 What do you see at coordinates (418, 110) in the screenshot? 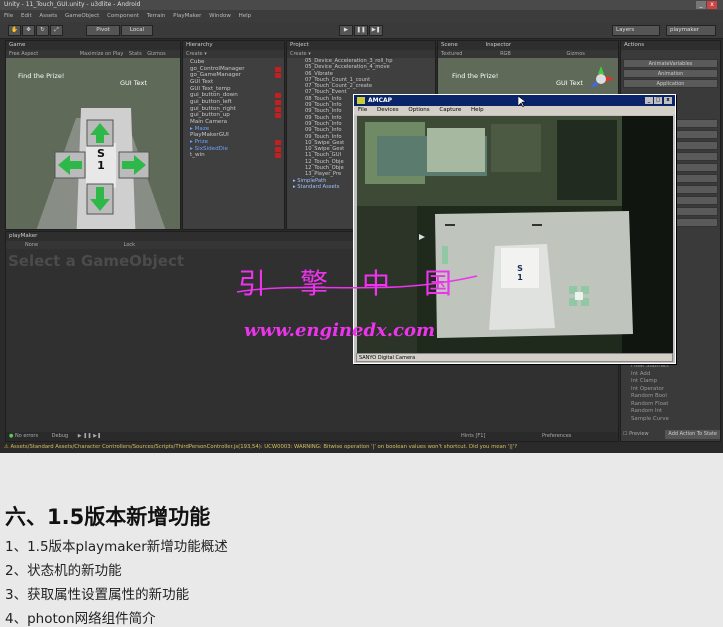
I see `amcap-menu-options: Options` at bounding box center [418, 110].